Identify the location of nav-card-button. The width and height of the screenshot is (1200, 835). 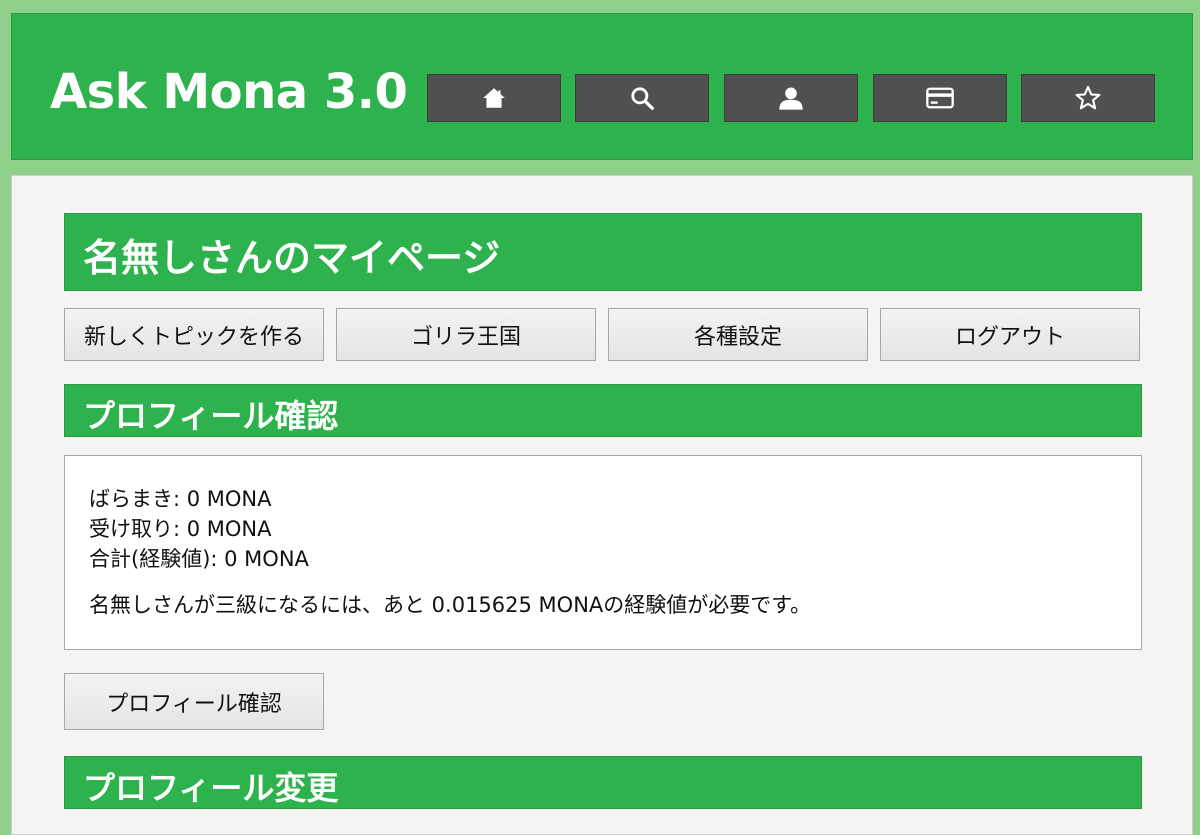
(940, 98).